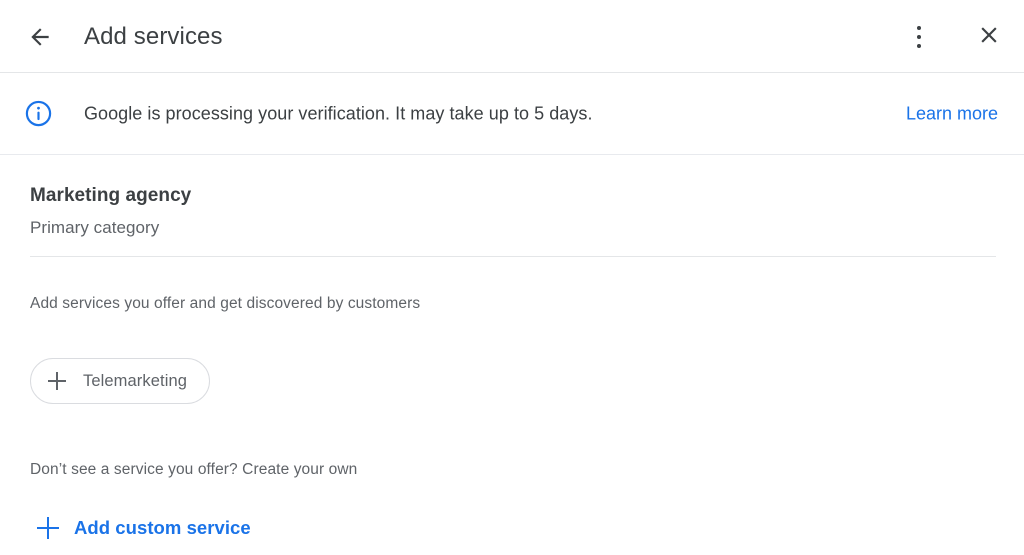 This screenshot has width=1024, height=555. What do you see at coordinates (153, 36) in the screenshot?
I see `page-title: Add services` at bounding box center [153, 36].